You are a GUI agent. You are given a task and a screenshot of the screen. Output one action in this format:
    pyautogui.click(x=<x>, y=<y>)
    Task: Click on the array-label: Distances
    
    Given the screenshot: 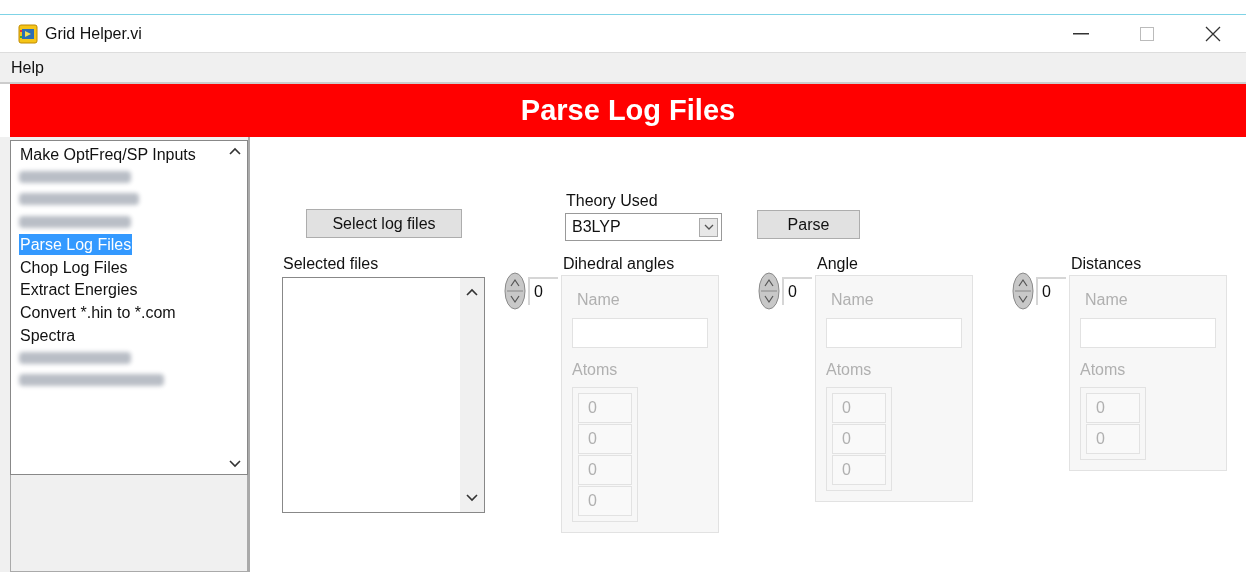 What is the action you would take?
    pyautogui.click(x=1106, y=264)
    